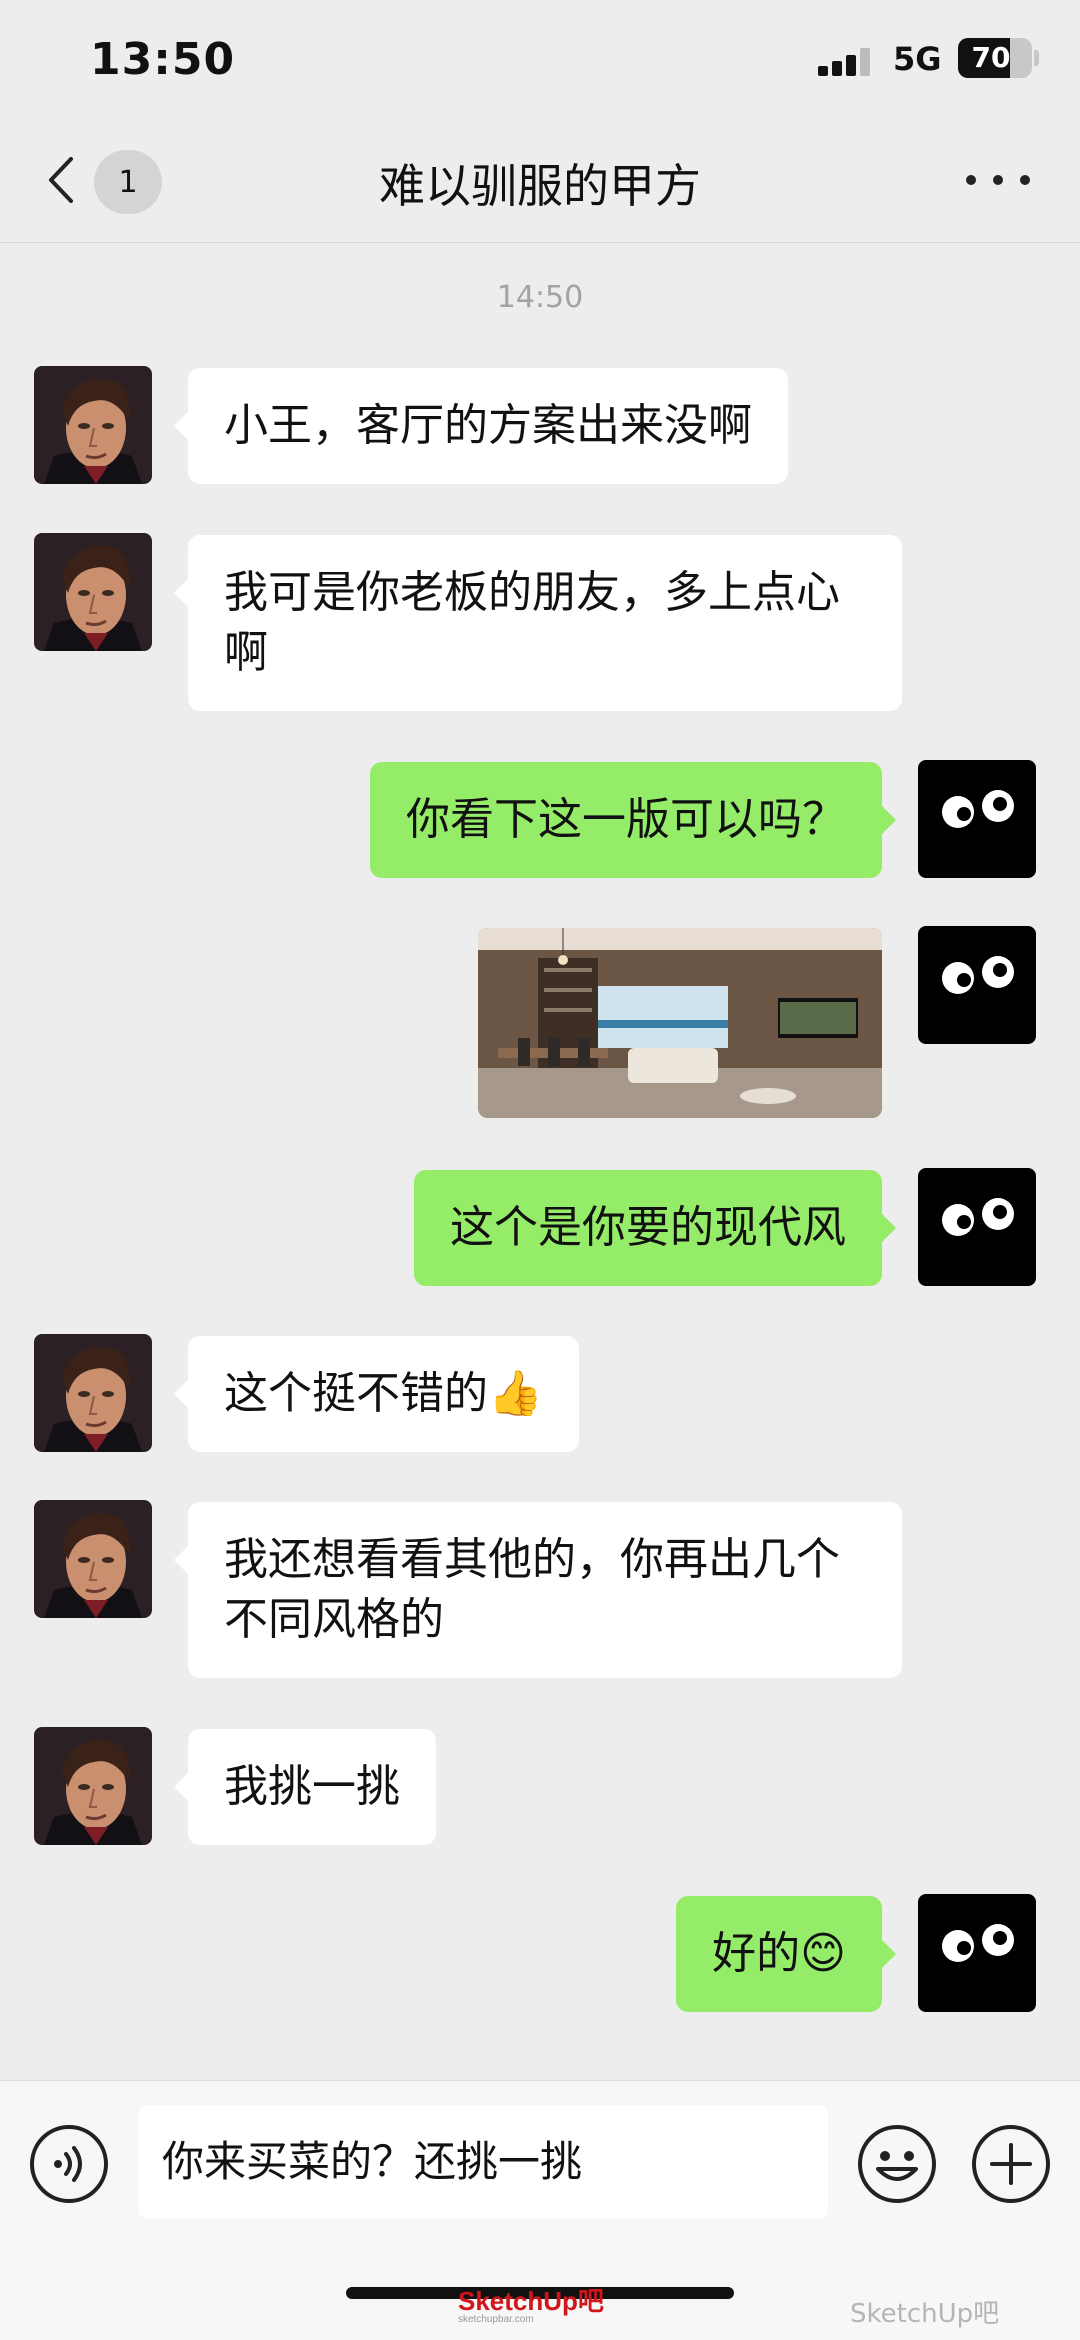  I want to click on voice-button, so click(69, 2164).